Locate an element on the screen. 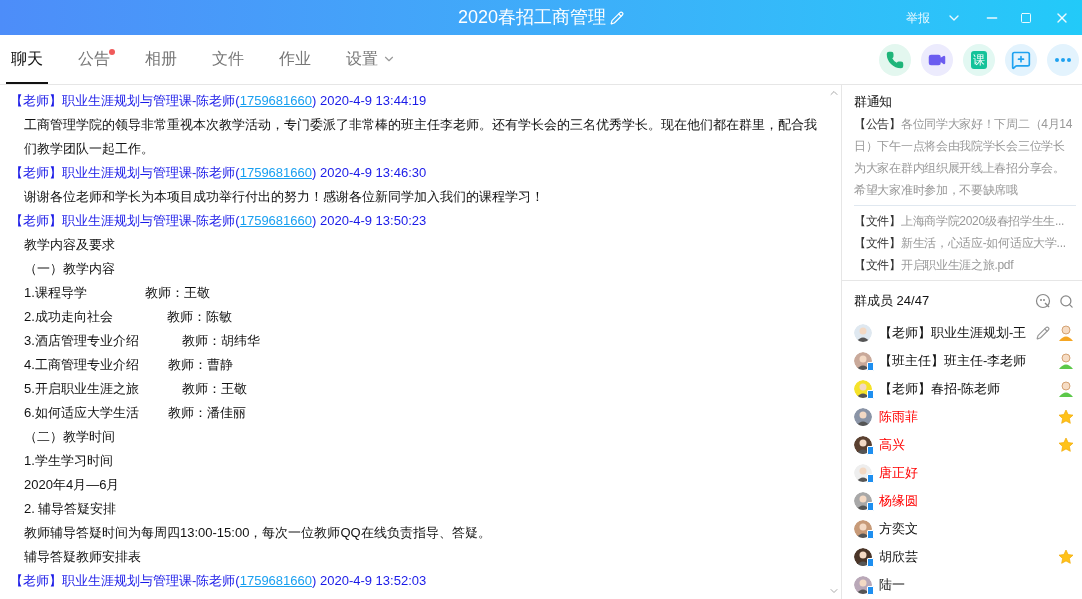 This screenshot has height=599, width=1082. member-row: 高兴 is located at coordinates (964, 445).